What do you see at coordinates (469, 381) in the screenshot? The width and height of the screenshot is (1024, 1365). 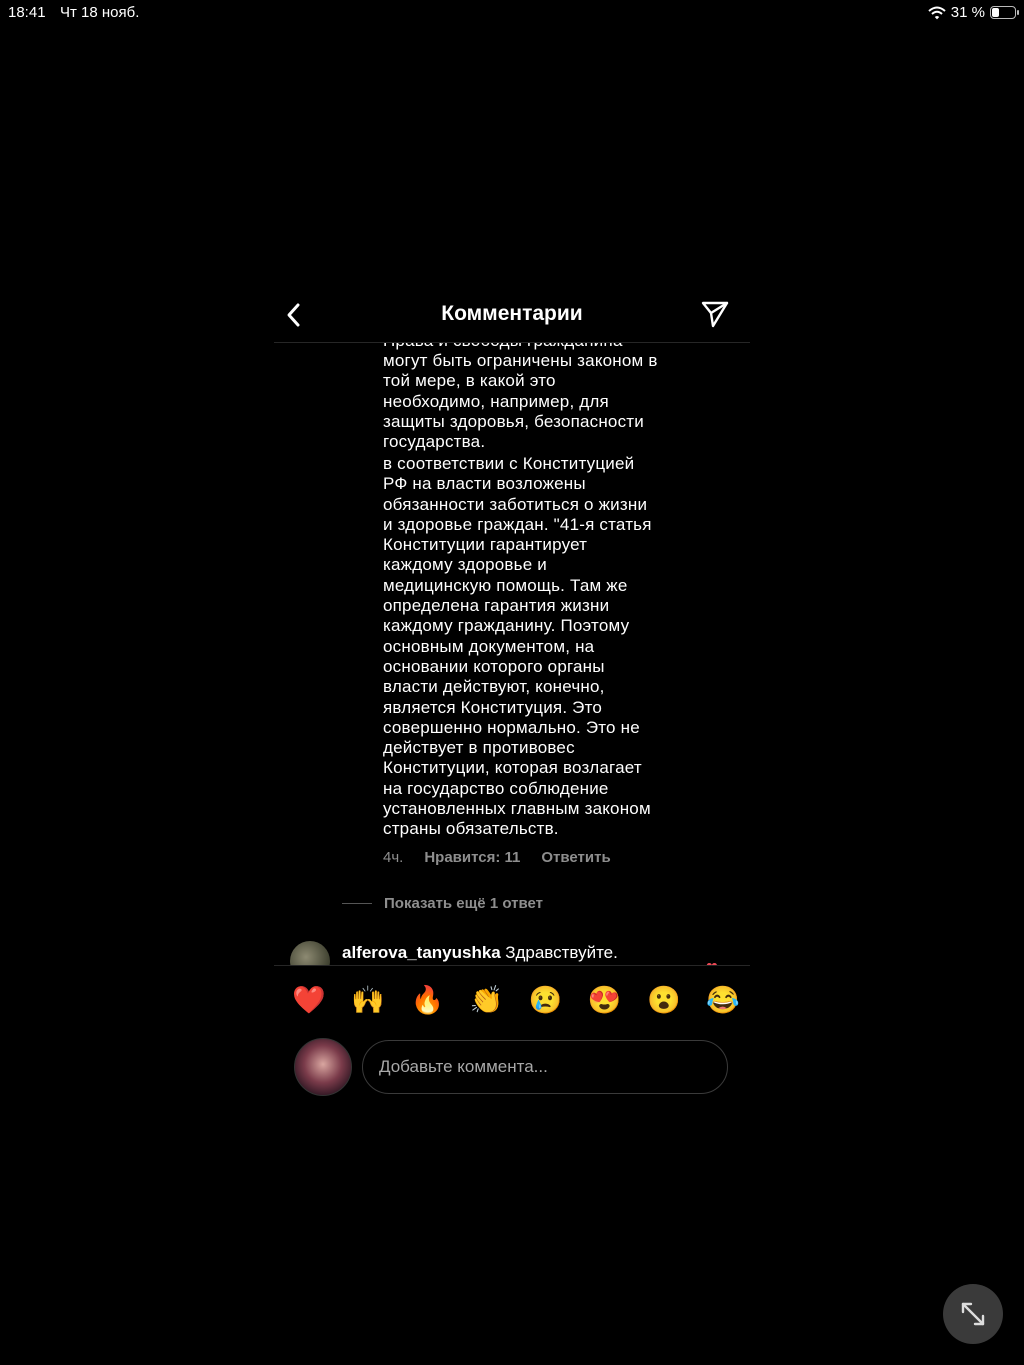 I see `comment-line: той мере, в какой это` at bounding box center [469, 381].